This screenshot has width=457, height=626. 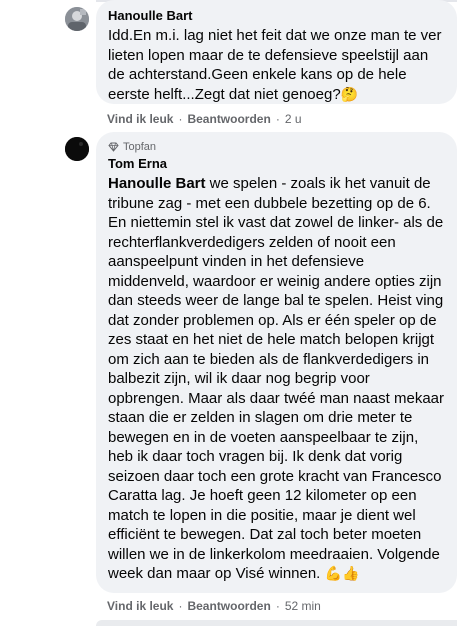 I want to click on mention-link: Hanoulle Bart, so click(x=157, y=183).